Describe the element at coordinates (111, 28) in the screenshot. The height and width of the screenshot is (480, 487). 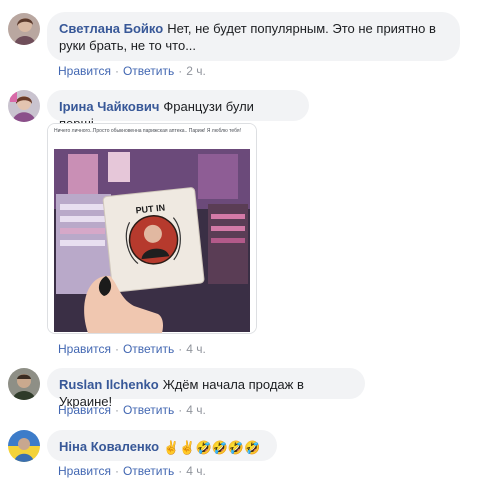
I see `comment-author: Светлана Бойко` at that location.